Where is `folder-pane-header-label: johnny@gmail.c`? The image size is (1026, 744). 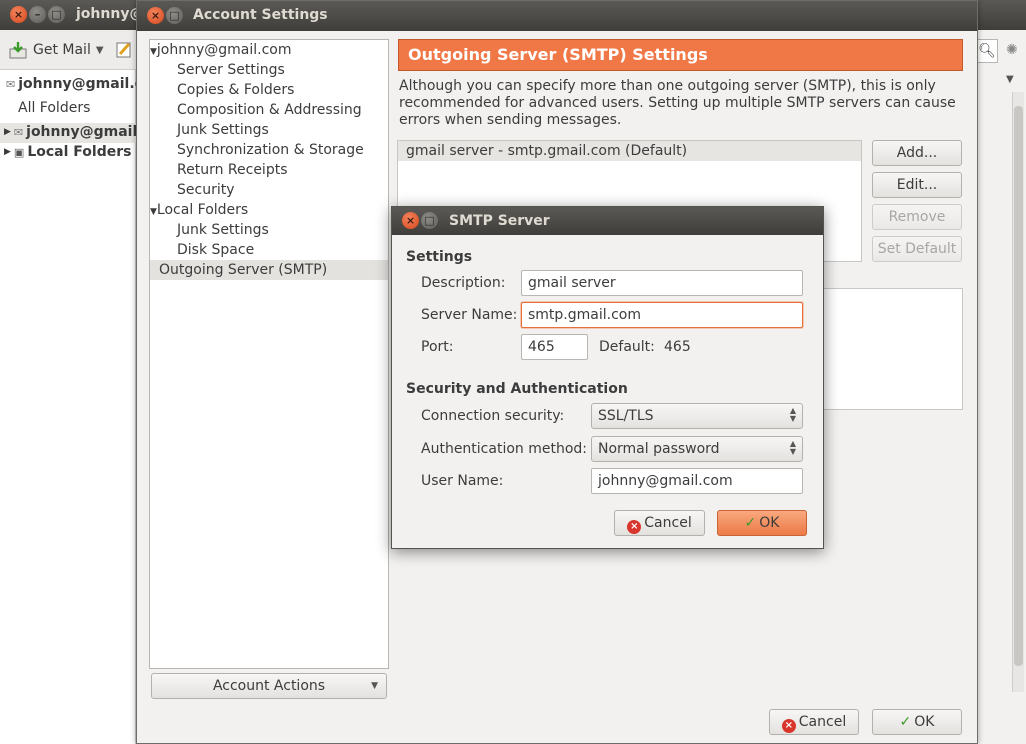 folder-pane-header-label: johnny@gmail.c is located at coordinates (80, 84).